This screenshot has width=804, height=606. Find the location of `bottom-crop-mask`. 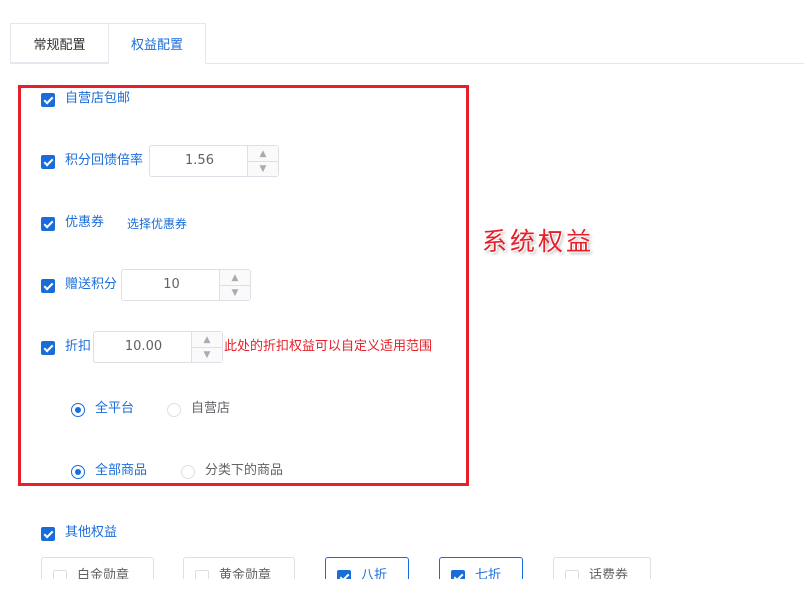

bottom-crop-mask is located at coordinates (402, 592).